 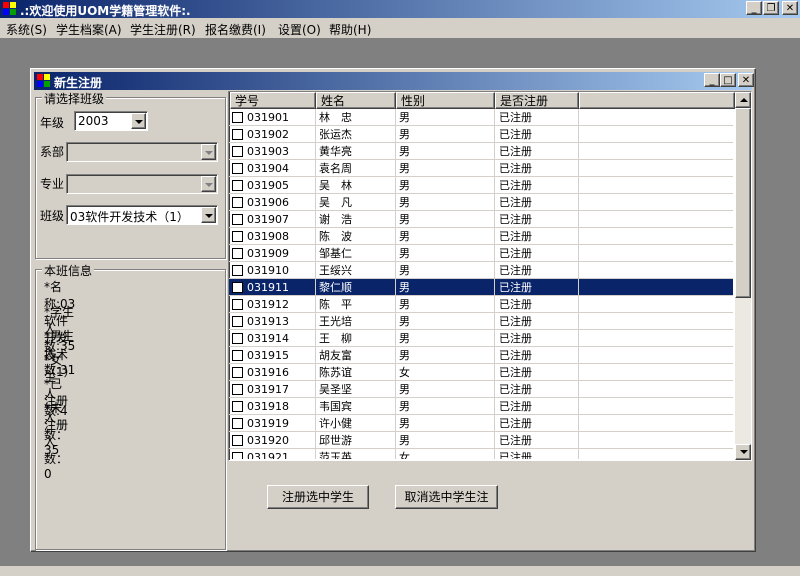 I want to click on table-row: 031921 范玉英 女 已注册, so click(x=481, y=454).